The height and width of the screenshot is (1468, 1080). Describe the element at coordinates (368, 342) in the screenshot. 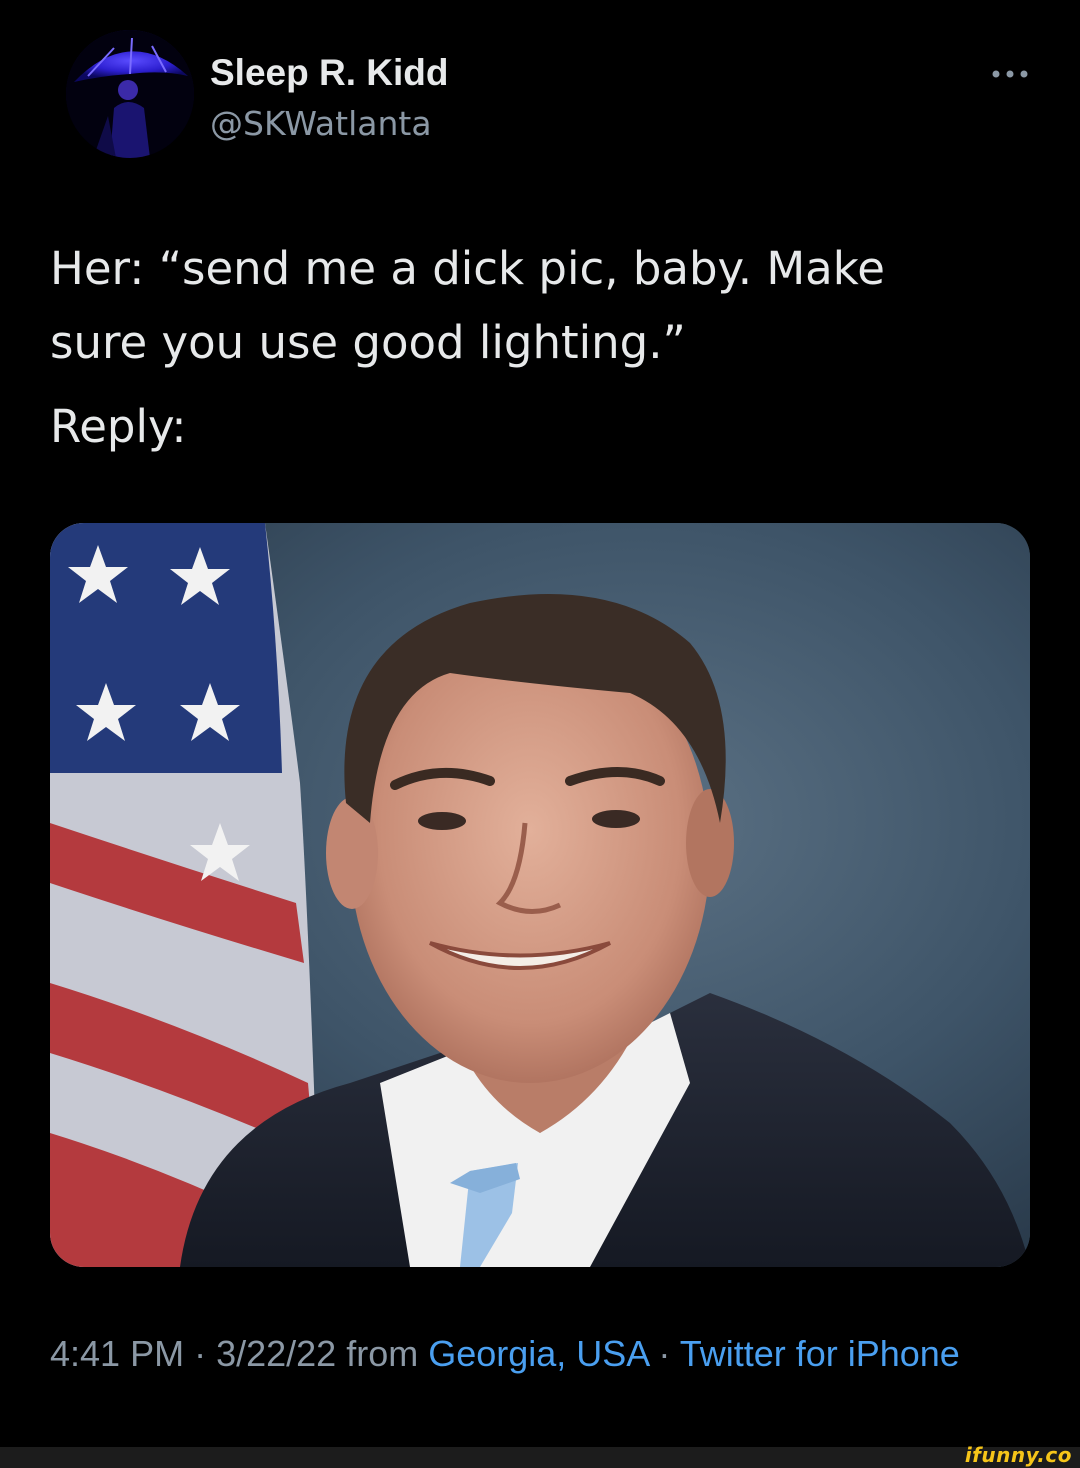

I see `tweet-text-line: sure you use good lighting.”` at that location.